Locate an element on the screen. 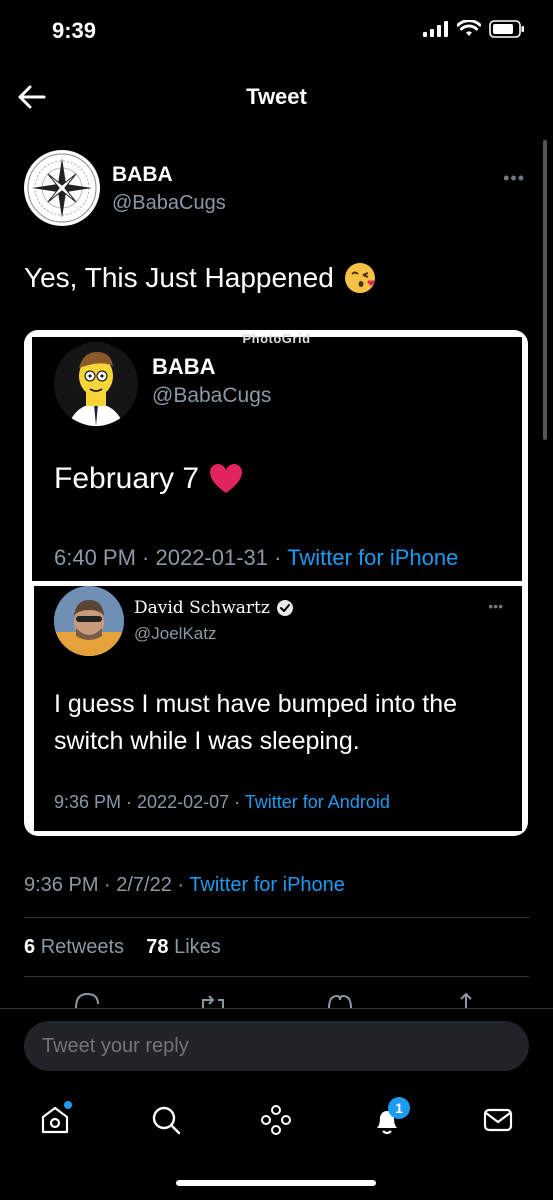  quote2-author: David Schwartz is located at coordinates (214, 608).